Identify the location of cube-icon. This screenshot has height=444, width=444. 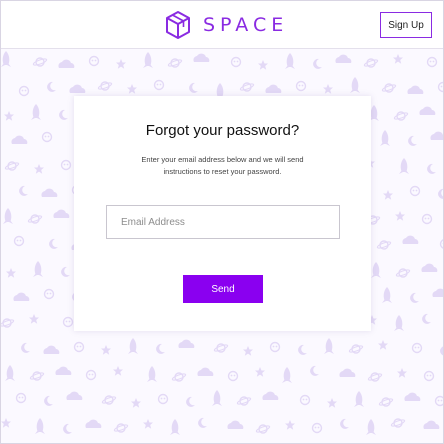
(178, 25).